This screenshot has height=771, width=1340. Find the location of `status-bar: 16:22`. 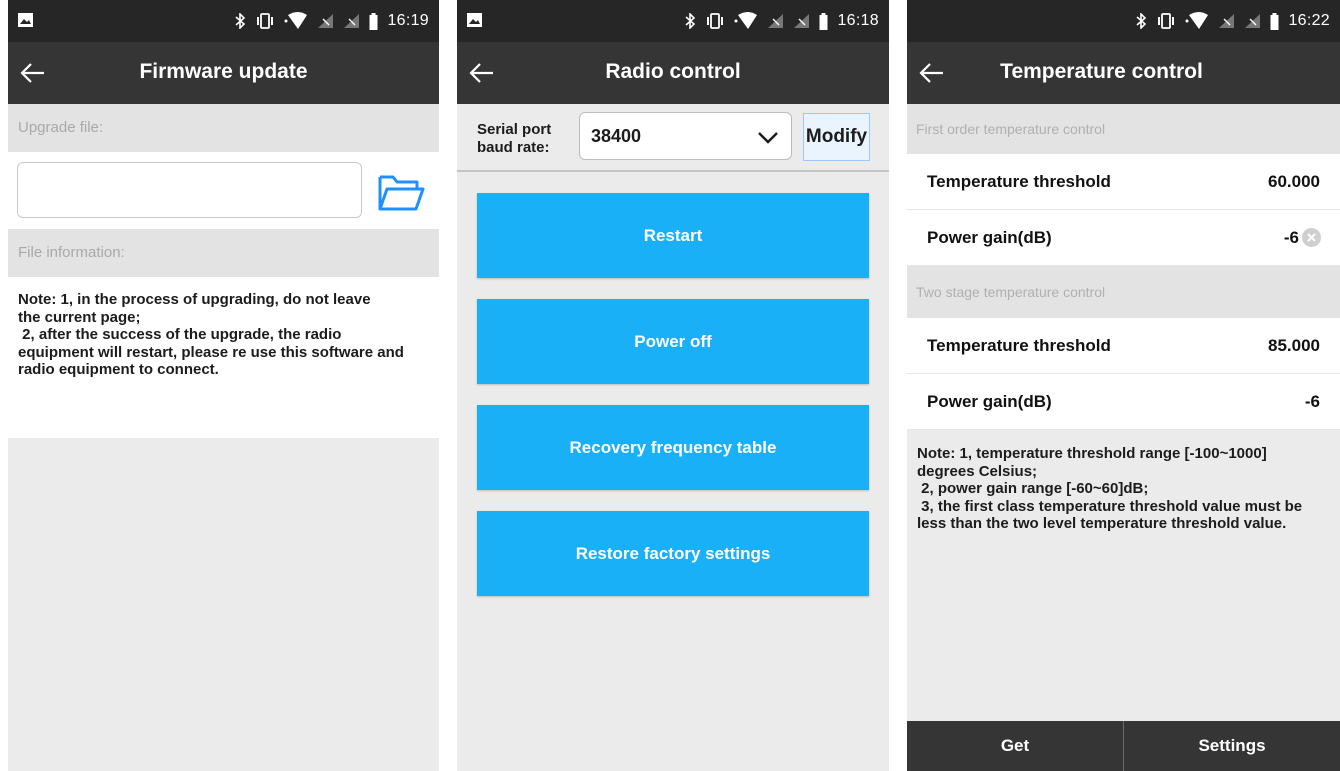

status-bar: 16:22 is located at coordinates (1123, 21).